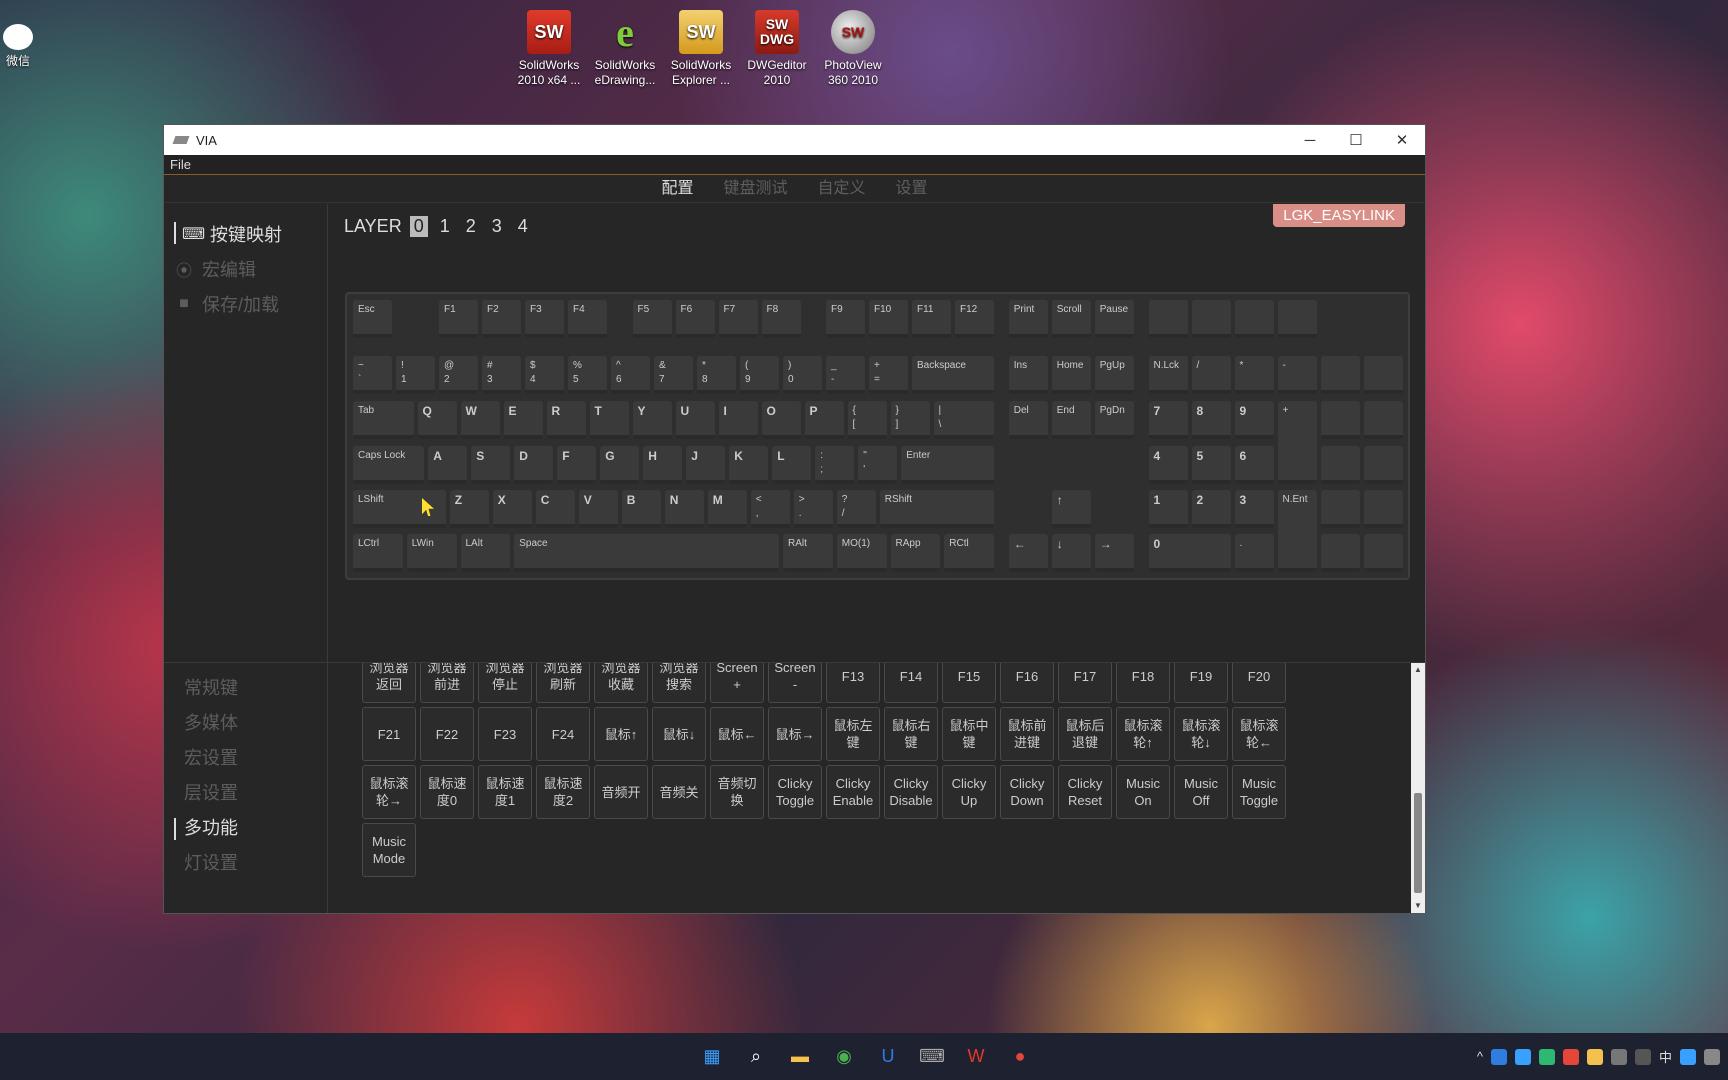 This screenshot has width=1728, height=1080. I want to click on keycode-button: F17, so click(1085, 683).